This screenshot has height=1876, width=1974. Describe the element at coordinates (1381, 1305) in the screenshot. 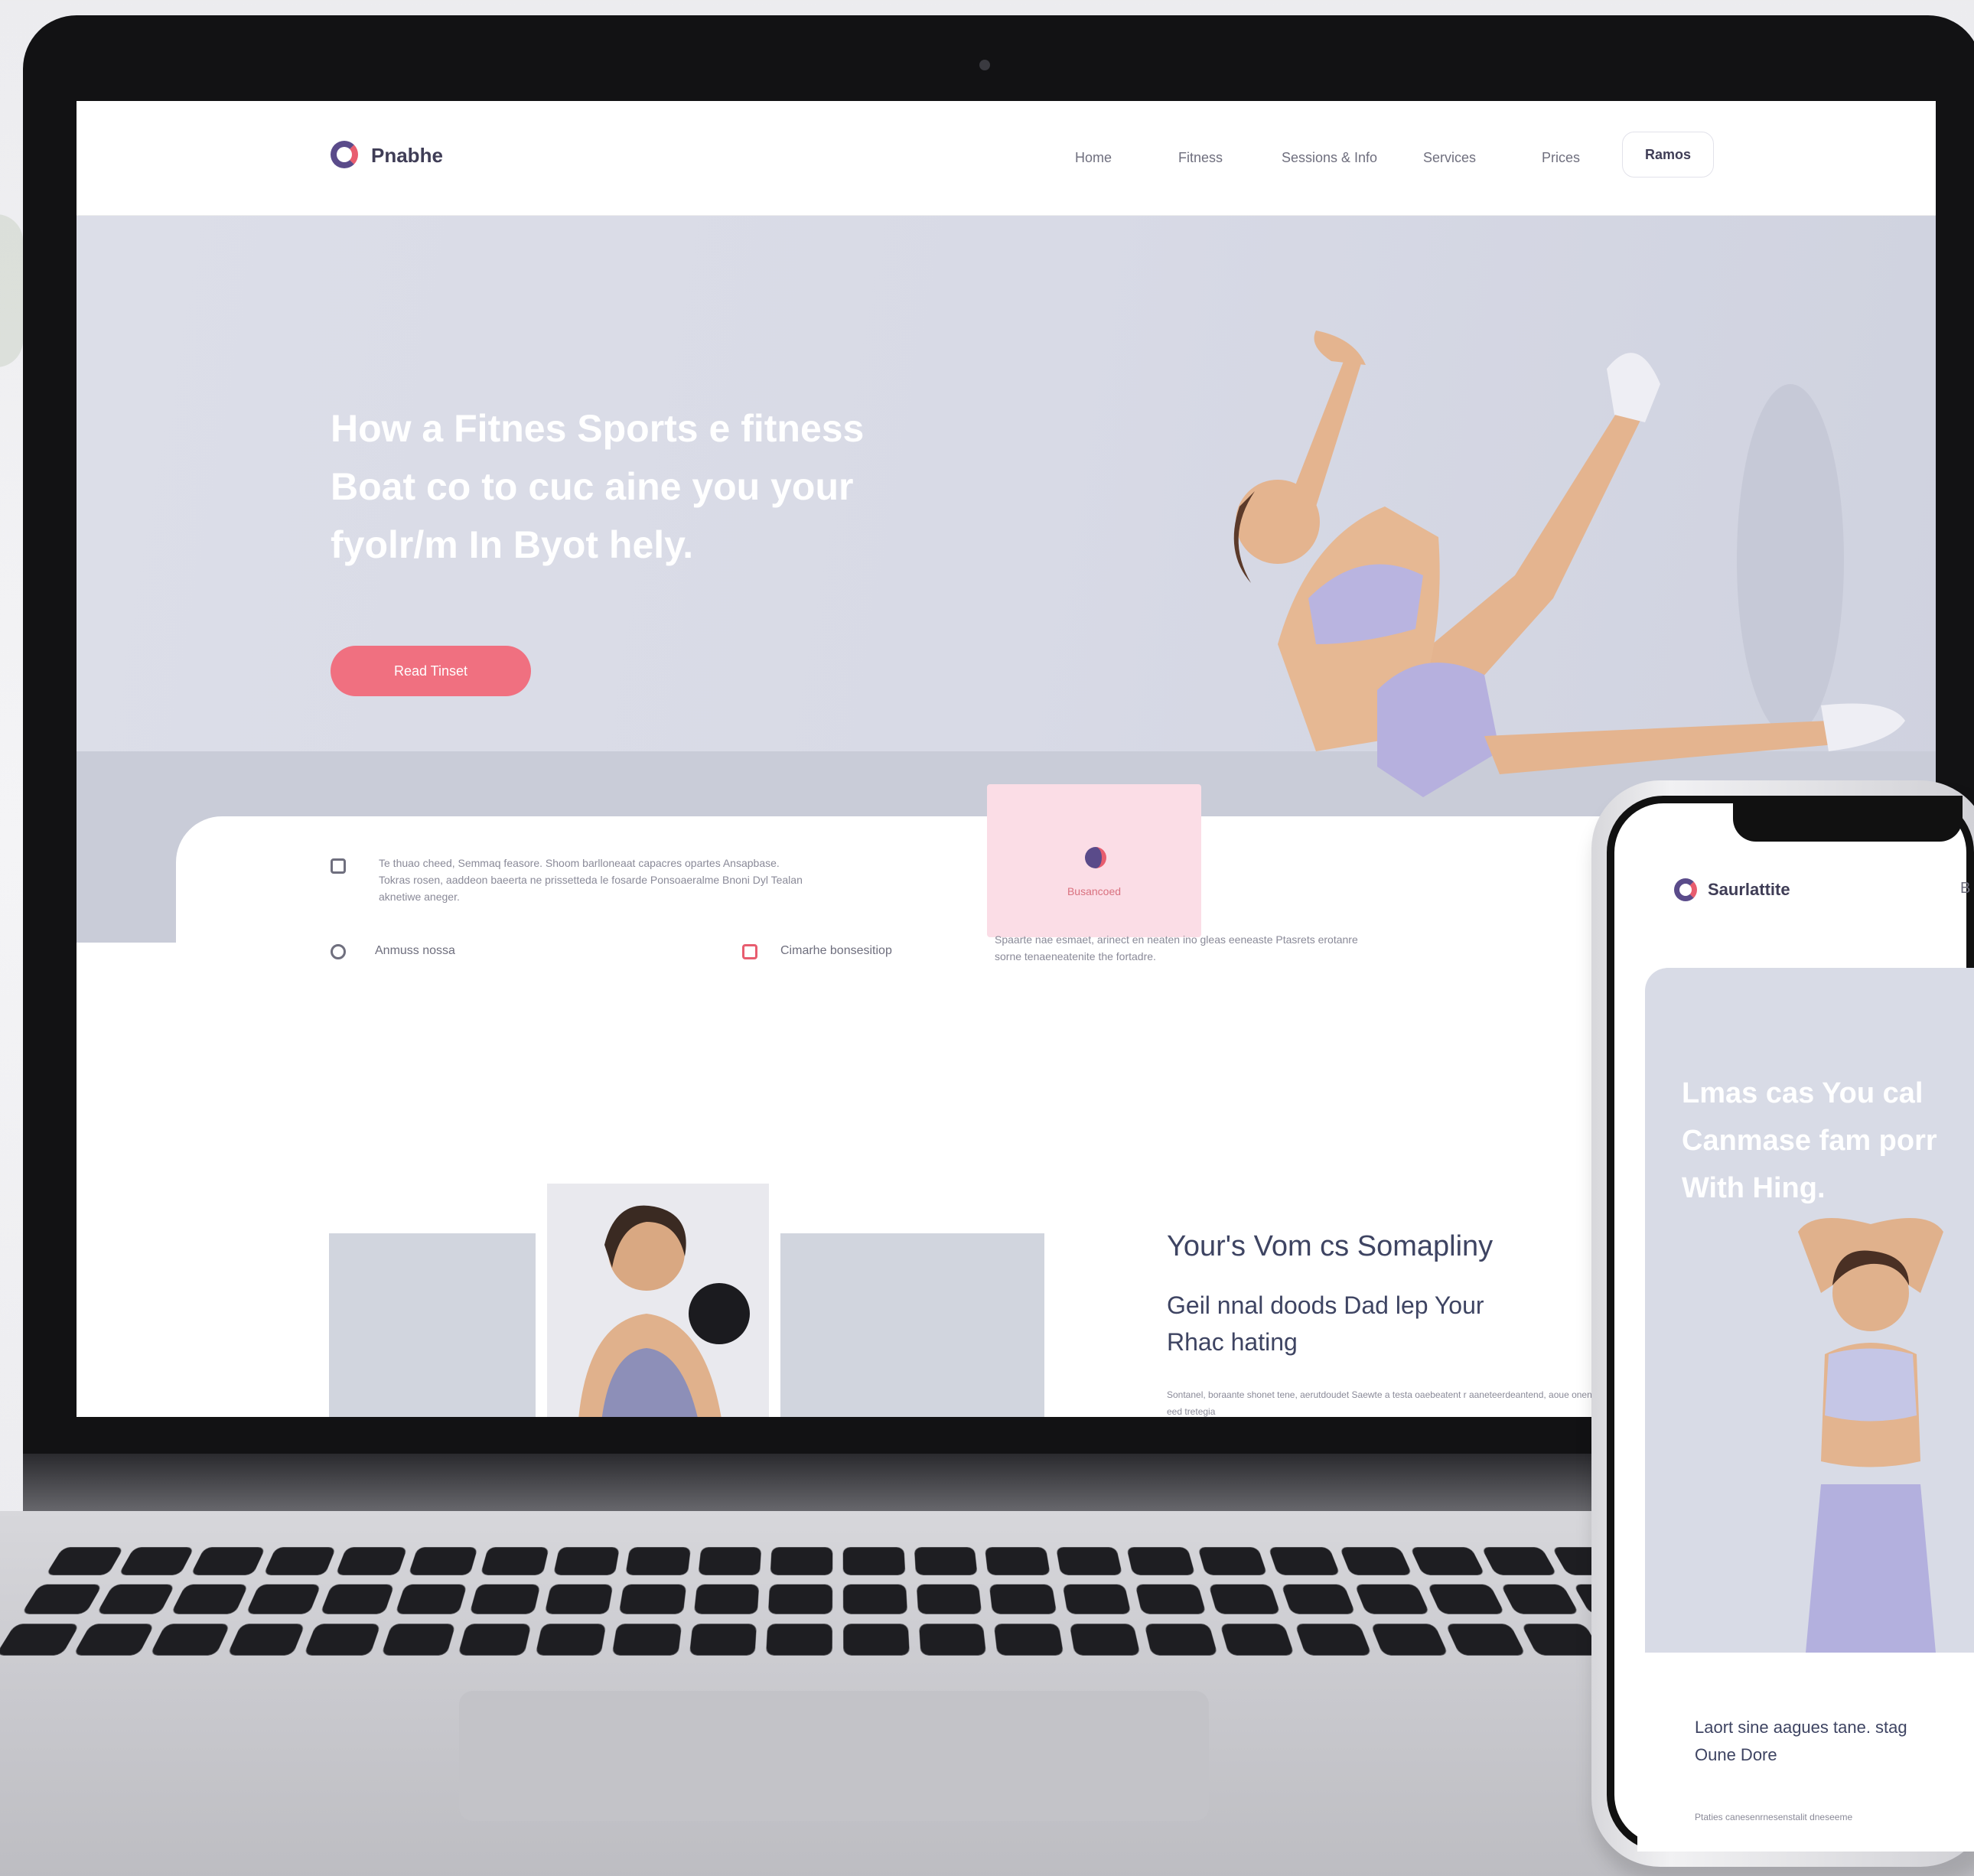

I see `section-subheading-line: Geil nnal doods Dad lep Your` at that location.